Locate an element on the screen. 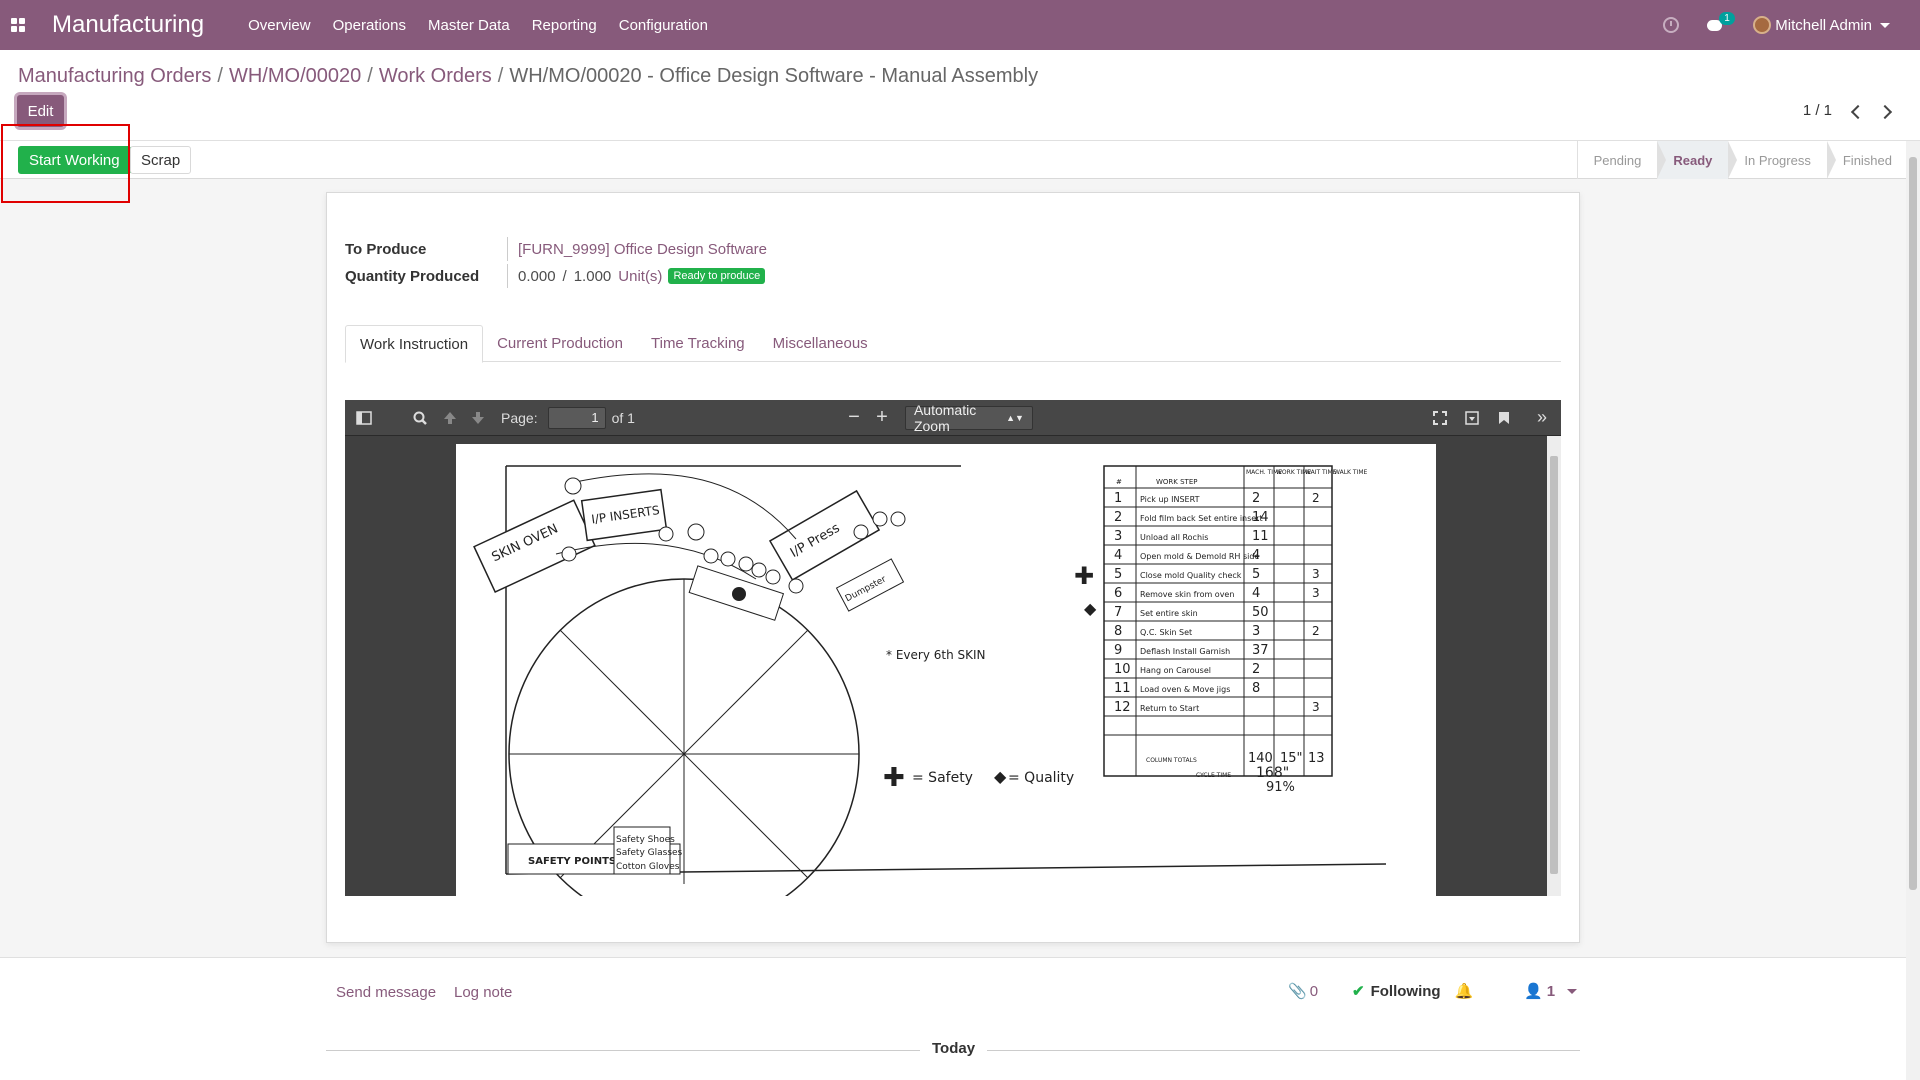 Image resolution: width=1920 pixels, height=1080 pixels. table-cell: Unload all Rochis is located at coordinates (1174, 537).